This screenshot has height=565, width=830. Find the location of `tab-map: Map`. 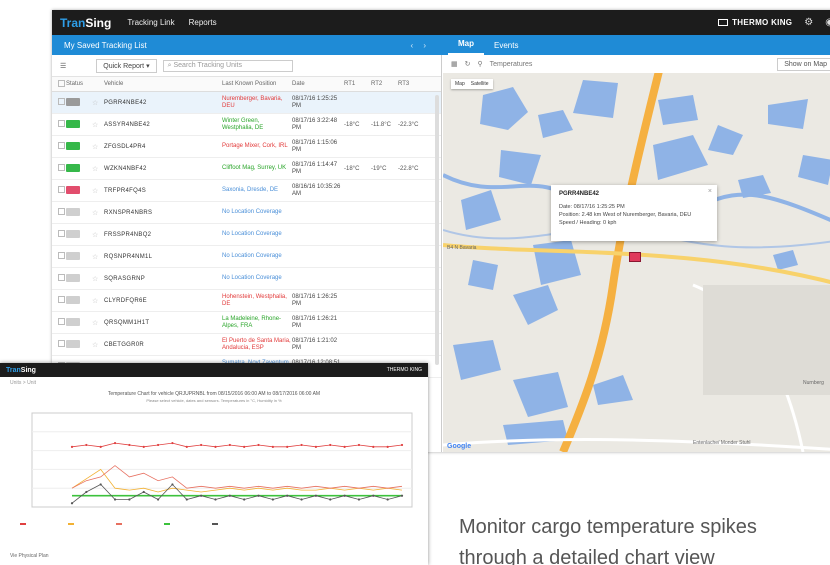

tab-map: Map is located at coordinates (466, 47).